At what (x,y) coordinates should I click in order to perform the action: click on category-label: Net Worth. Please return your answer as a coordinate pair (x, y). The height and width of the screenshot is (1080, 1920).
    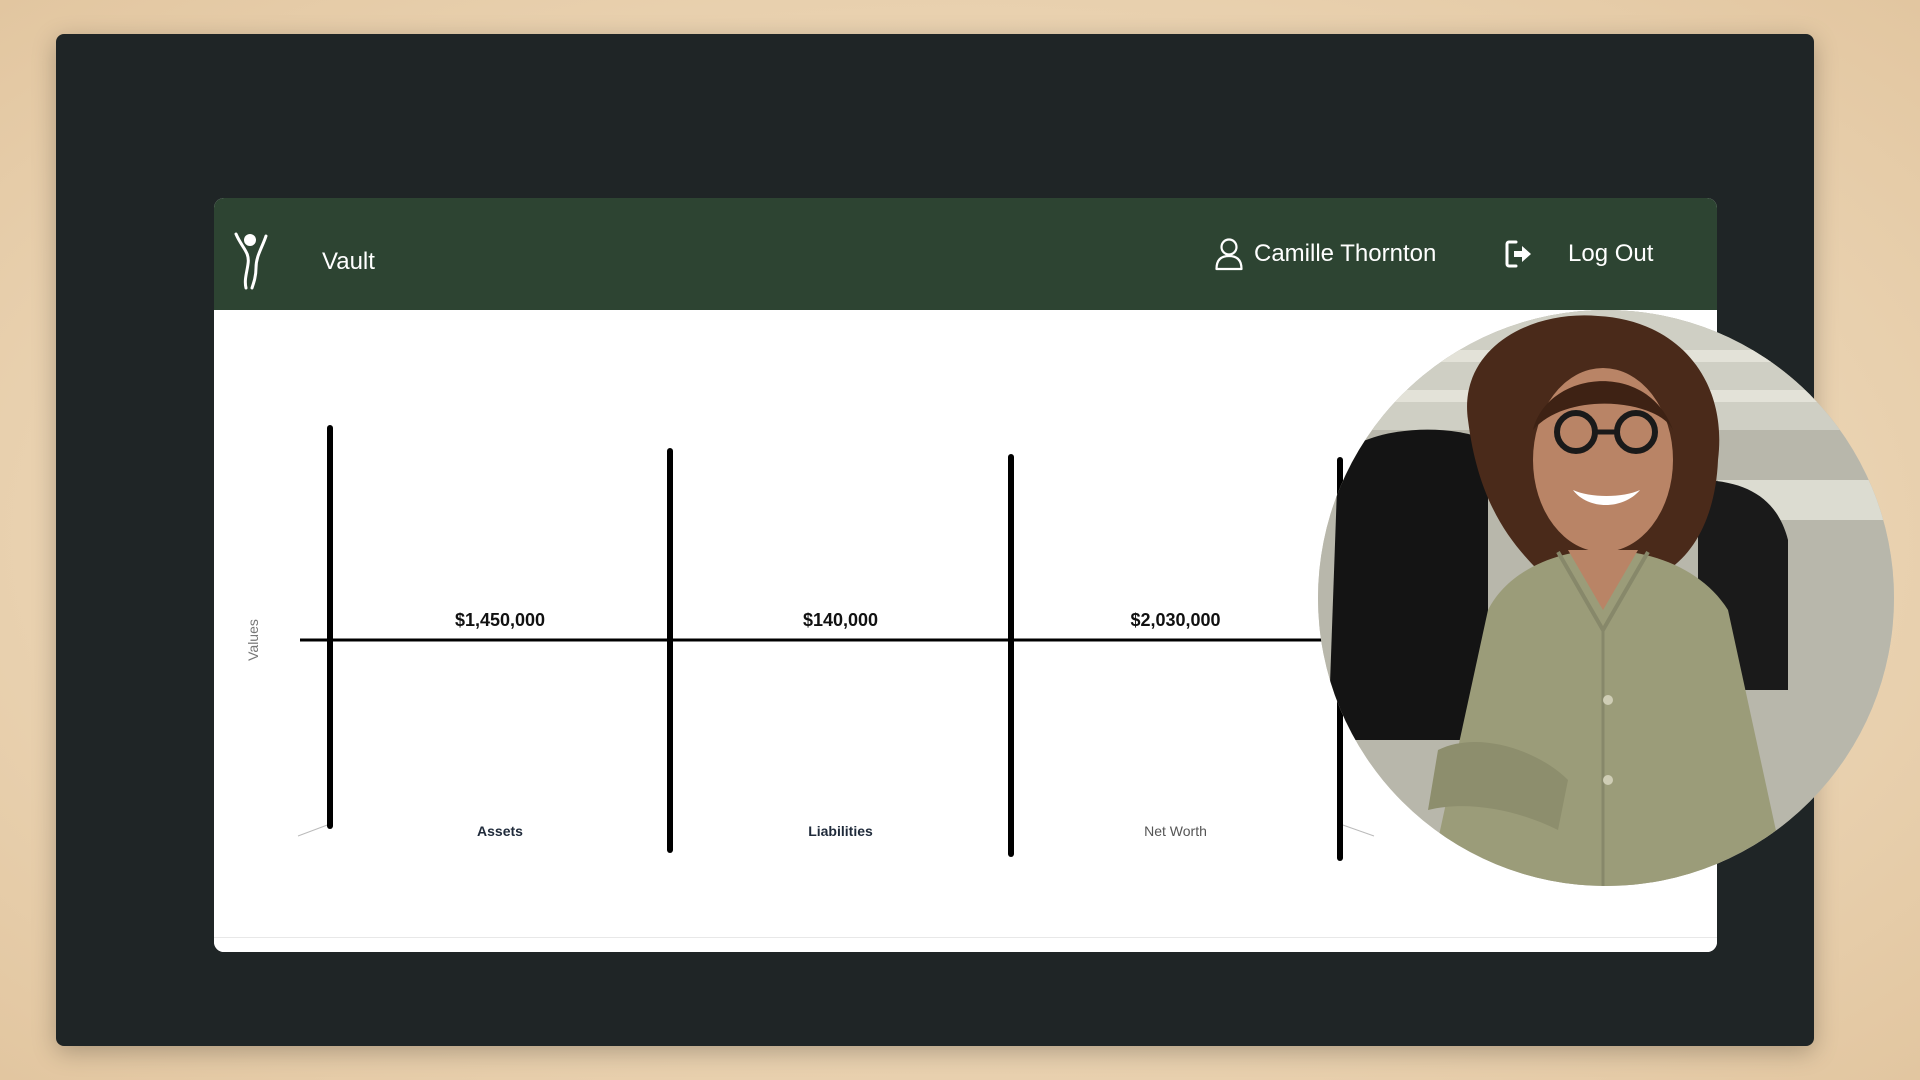
    Looking at the image, I should click on (1175, 831).